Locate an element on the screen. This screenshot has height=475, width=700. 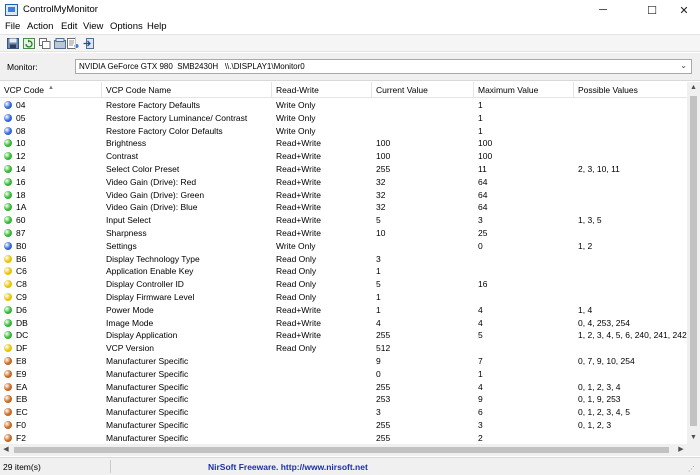
table-row: EA Manufacturer Specific 255 4 0, 1, 2, 3, 4 is located at coordinates (343, 387).